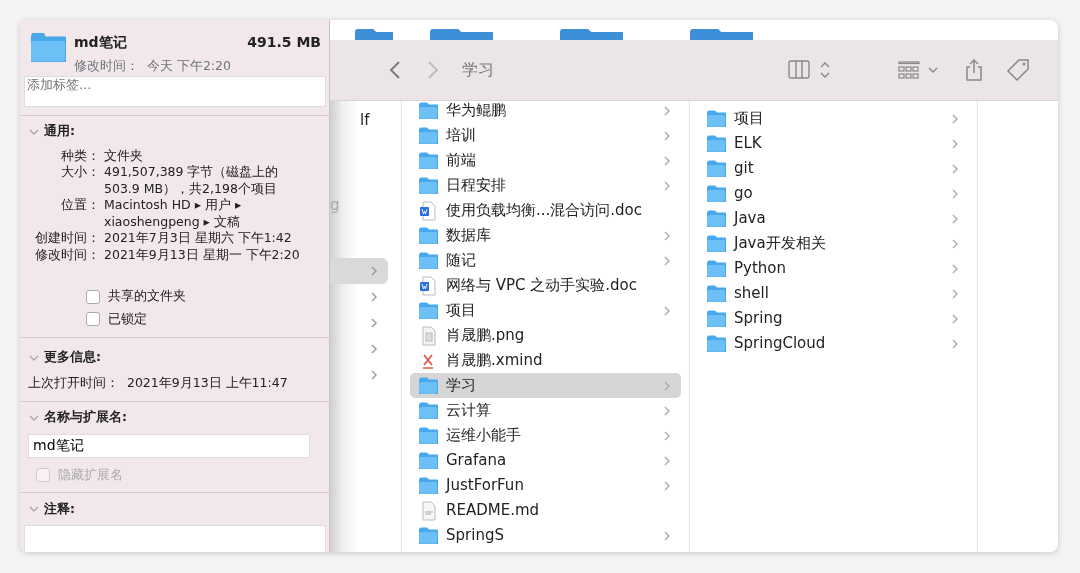 Image resolution: width=1080 pixels, height=573 pixels. Describe the element at coordinates (59, 131) in the screenshot. I see `section-title: 通用:` at that location.